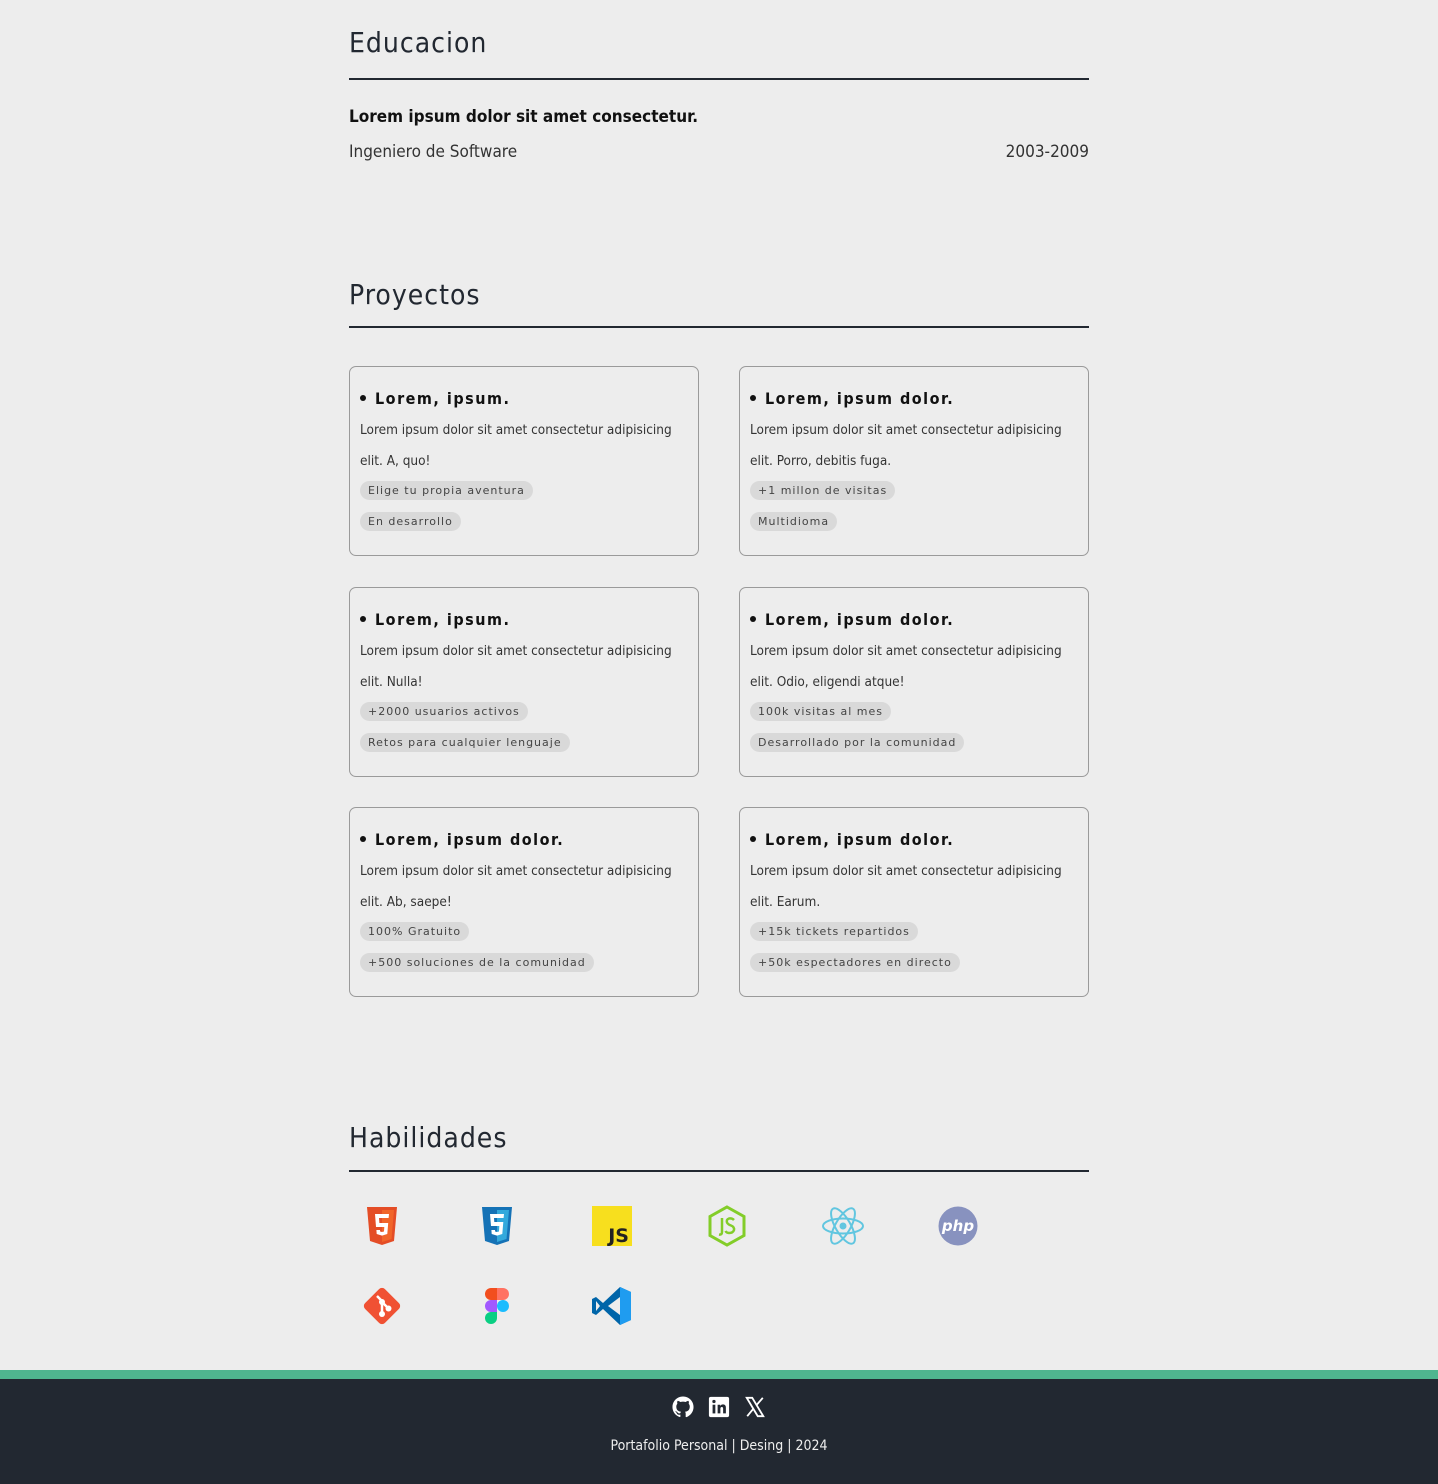 Image resolution: width=1438 pixels, height=1484 pixels. What do you see at coordinates (719, 1407) in the screenshot?
I see `linkedin-icon` at bounding box center [719, 1407].